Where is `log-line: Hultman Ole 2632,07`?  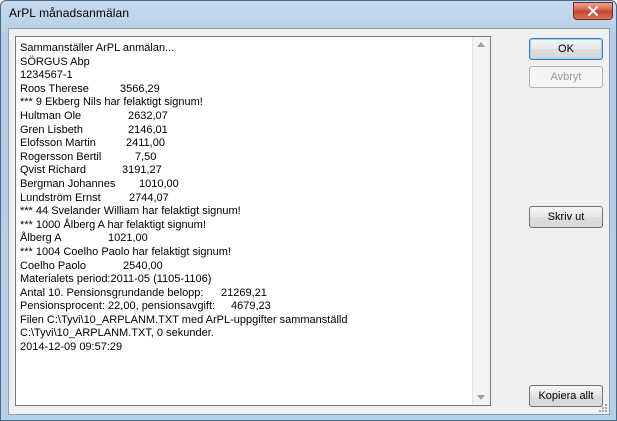 log-line: Hultman Ole 2632,07 is located at coordinates (245, 117).